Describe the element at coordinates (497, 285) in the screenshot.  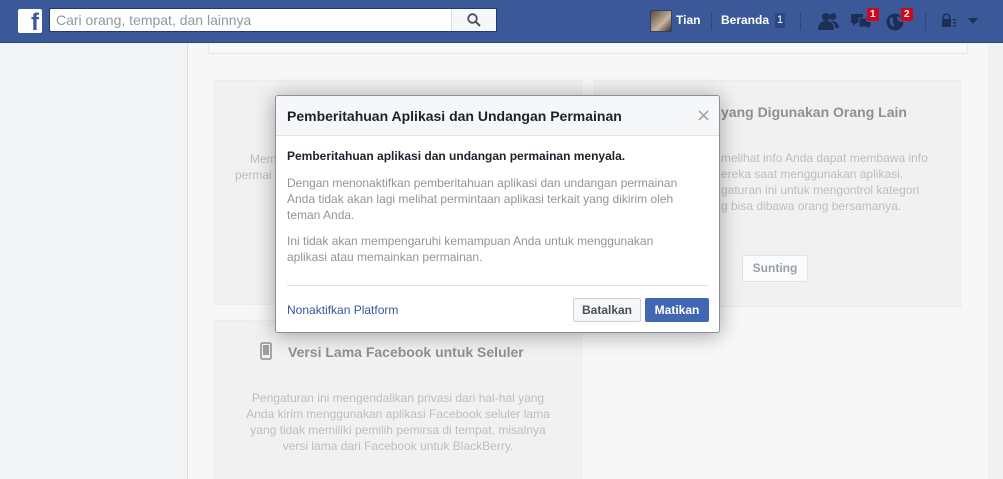
I see `dialog-divider` at that location.